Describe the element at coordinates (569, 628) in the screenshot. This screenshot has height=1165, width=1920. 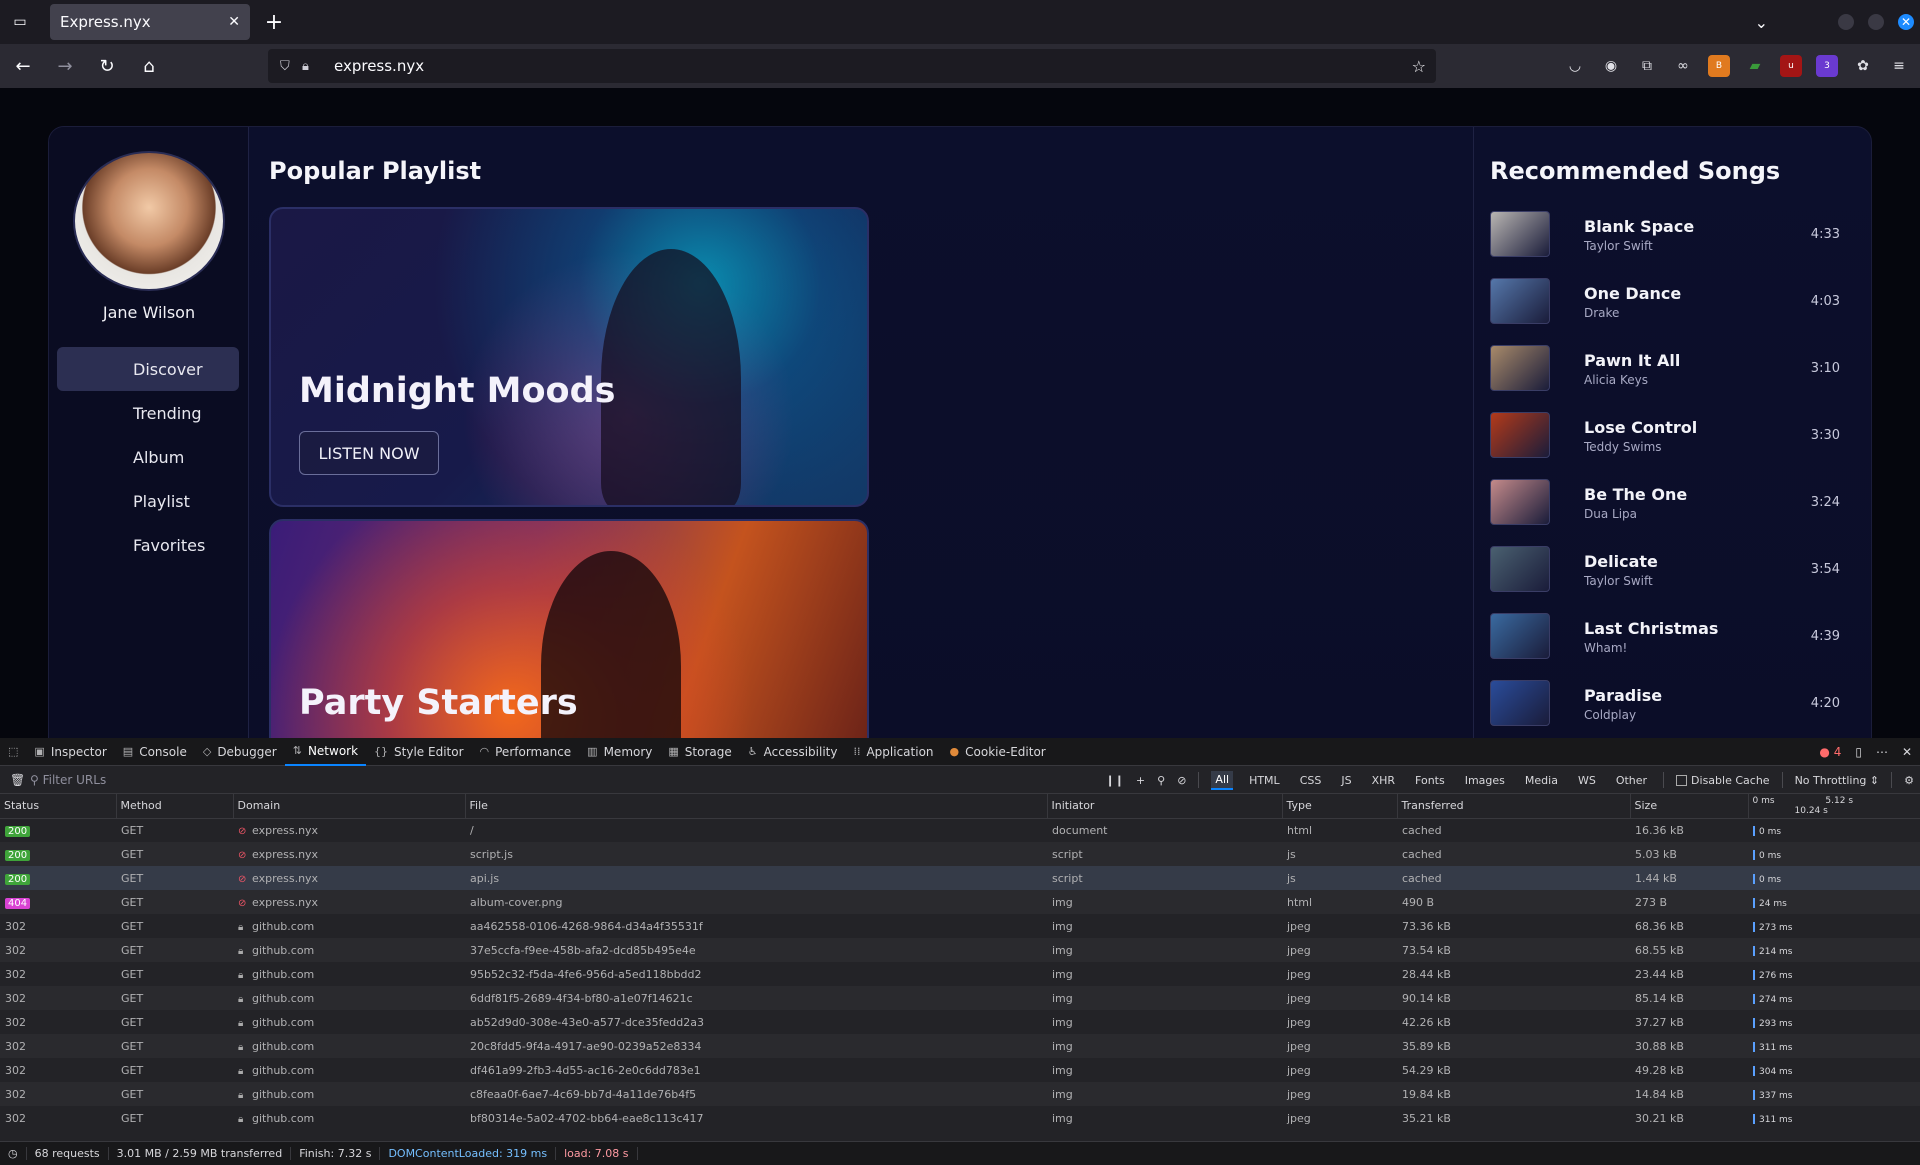
I see `playlist-card: Party Starters` at that location.